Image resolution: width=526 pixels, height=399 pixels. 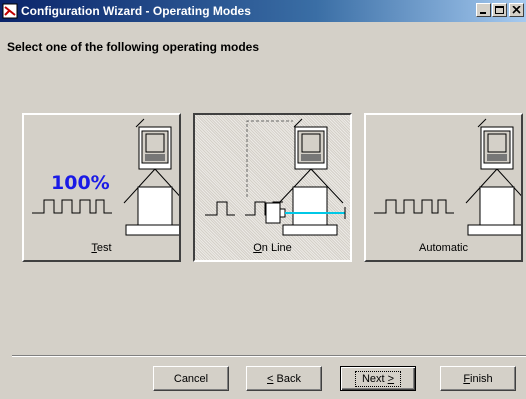 I want to click on finish-button: Finish, so click(x=478, y=378).